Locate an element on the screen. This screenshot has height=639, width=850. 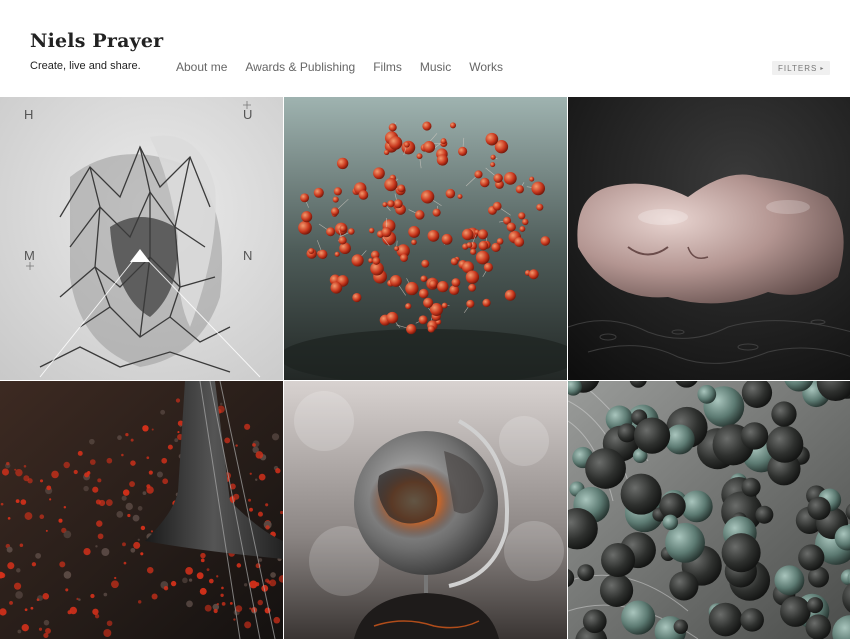
site-title: Niels Prayer is located at coordinates (96, 41).